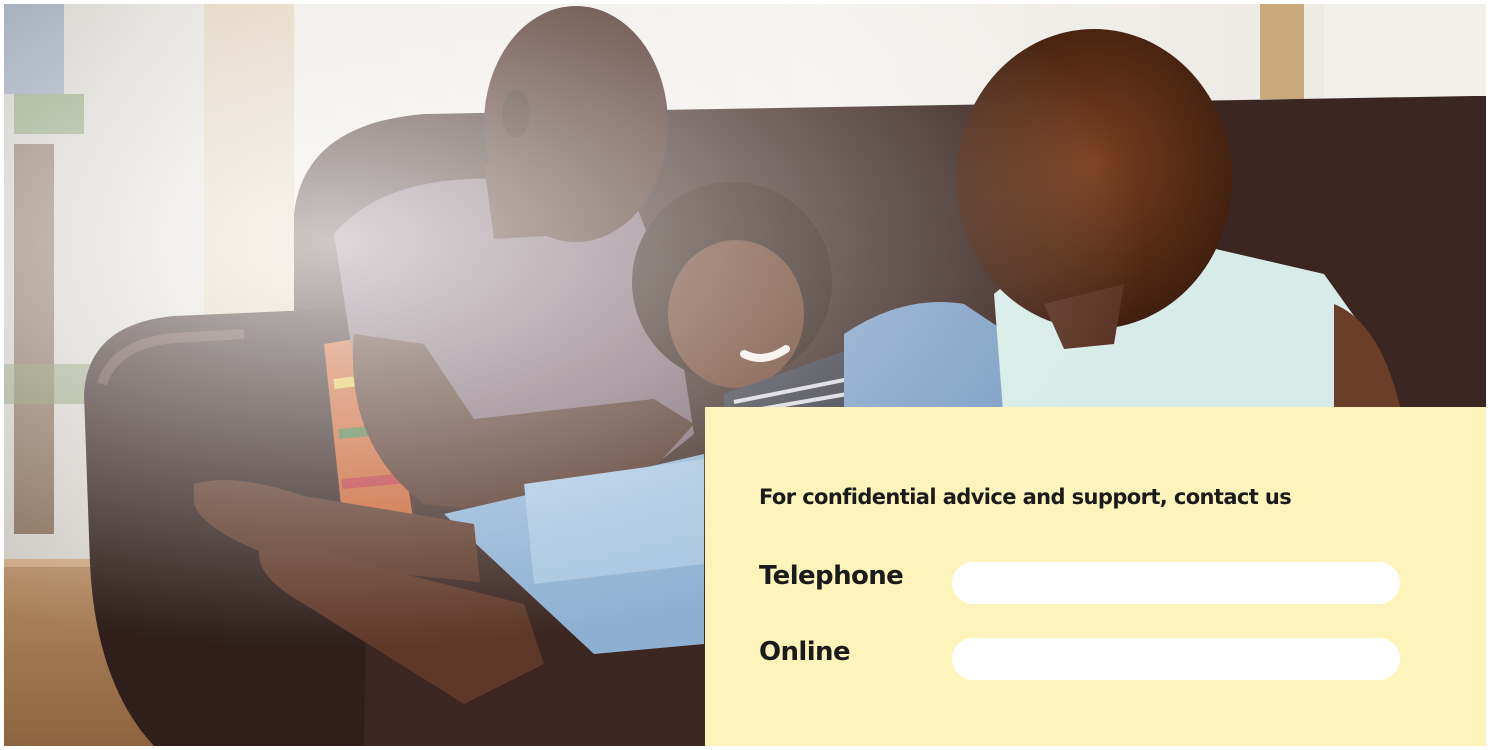 The width and height of the screenshot is (1496, 750). What do you see at coordinates (1176, 659) in the screenshot?
I see `online-field` at bounding box center [1176, 659].